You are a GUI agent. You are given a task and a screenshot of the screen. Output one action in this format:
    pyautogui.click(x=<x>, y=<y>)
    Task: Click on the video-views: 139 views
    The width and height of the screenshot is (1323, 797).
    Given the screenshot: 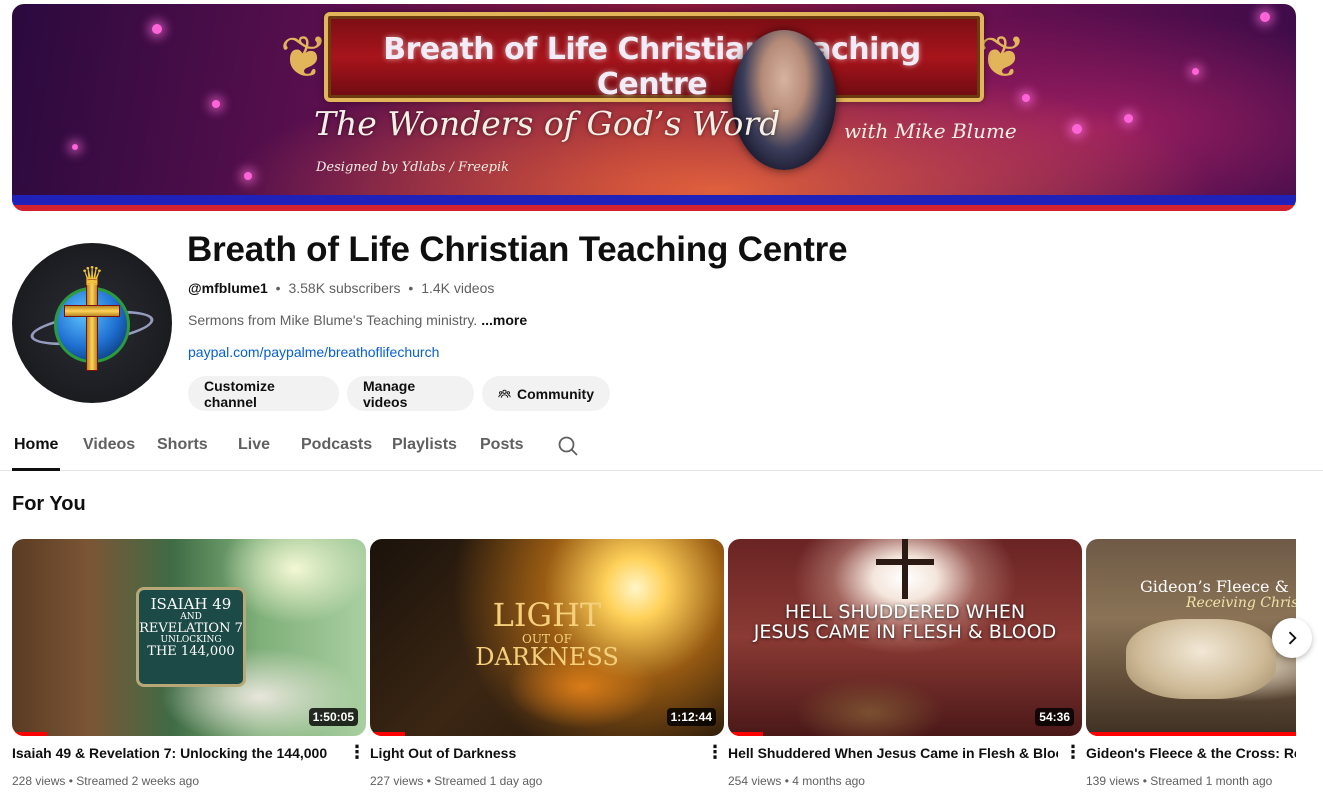 What is the action you would take?
    pyautogui.click(x=1113, y=781)
    